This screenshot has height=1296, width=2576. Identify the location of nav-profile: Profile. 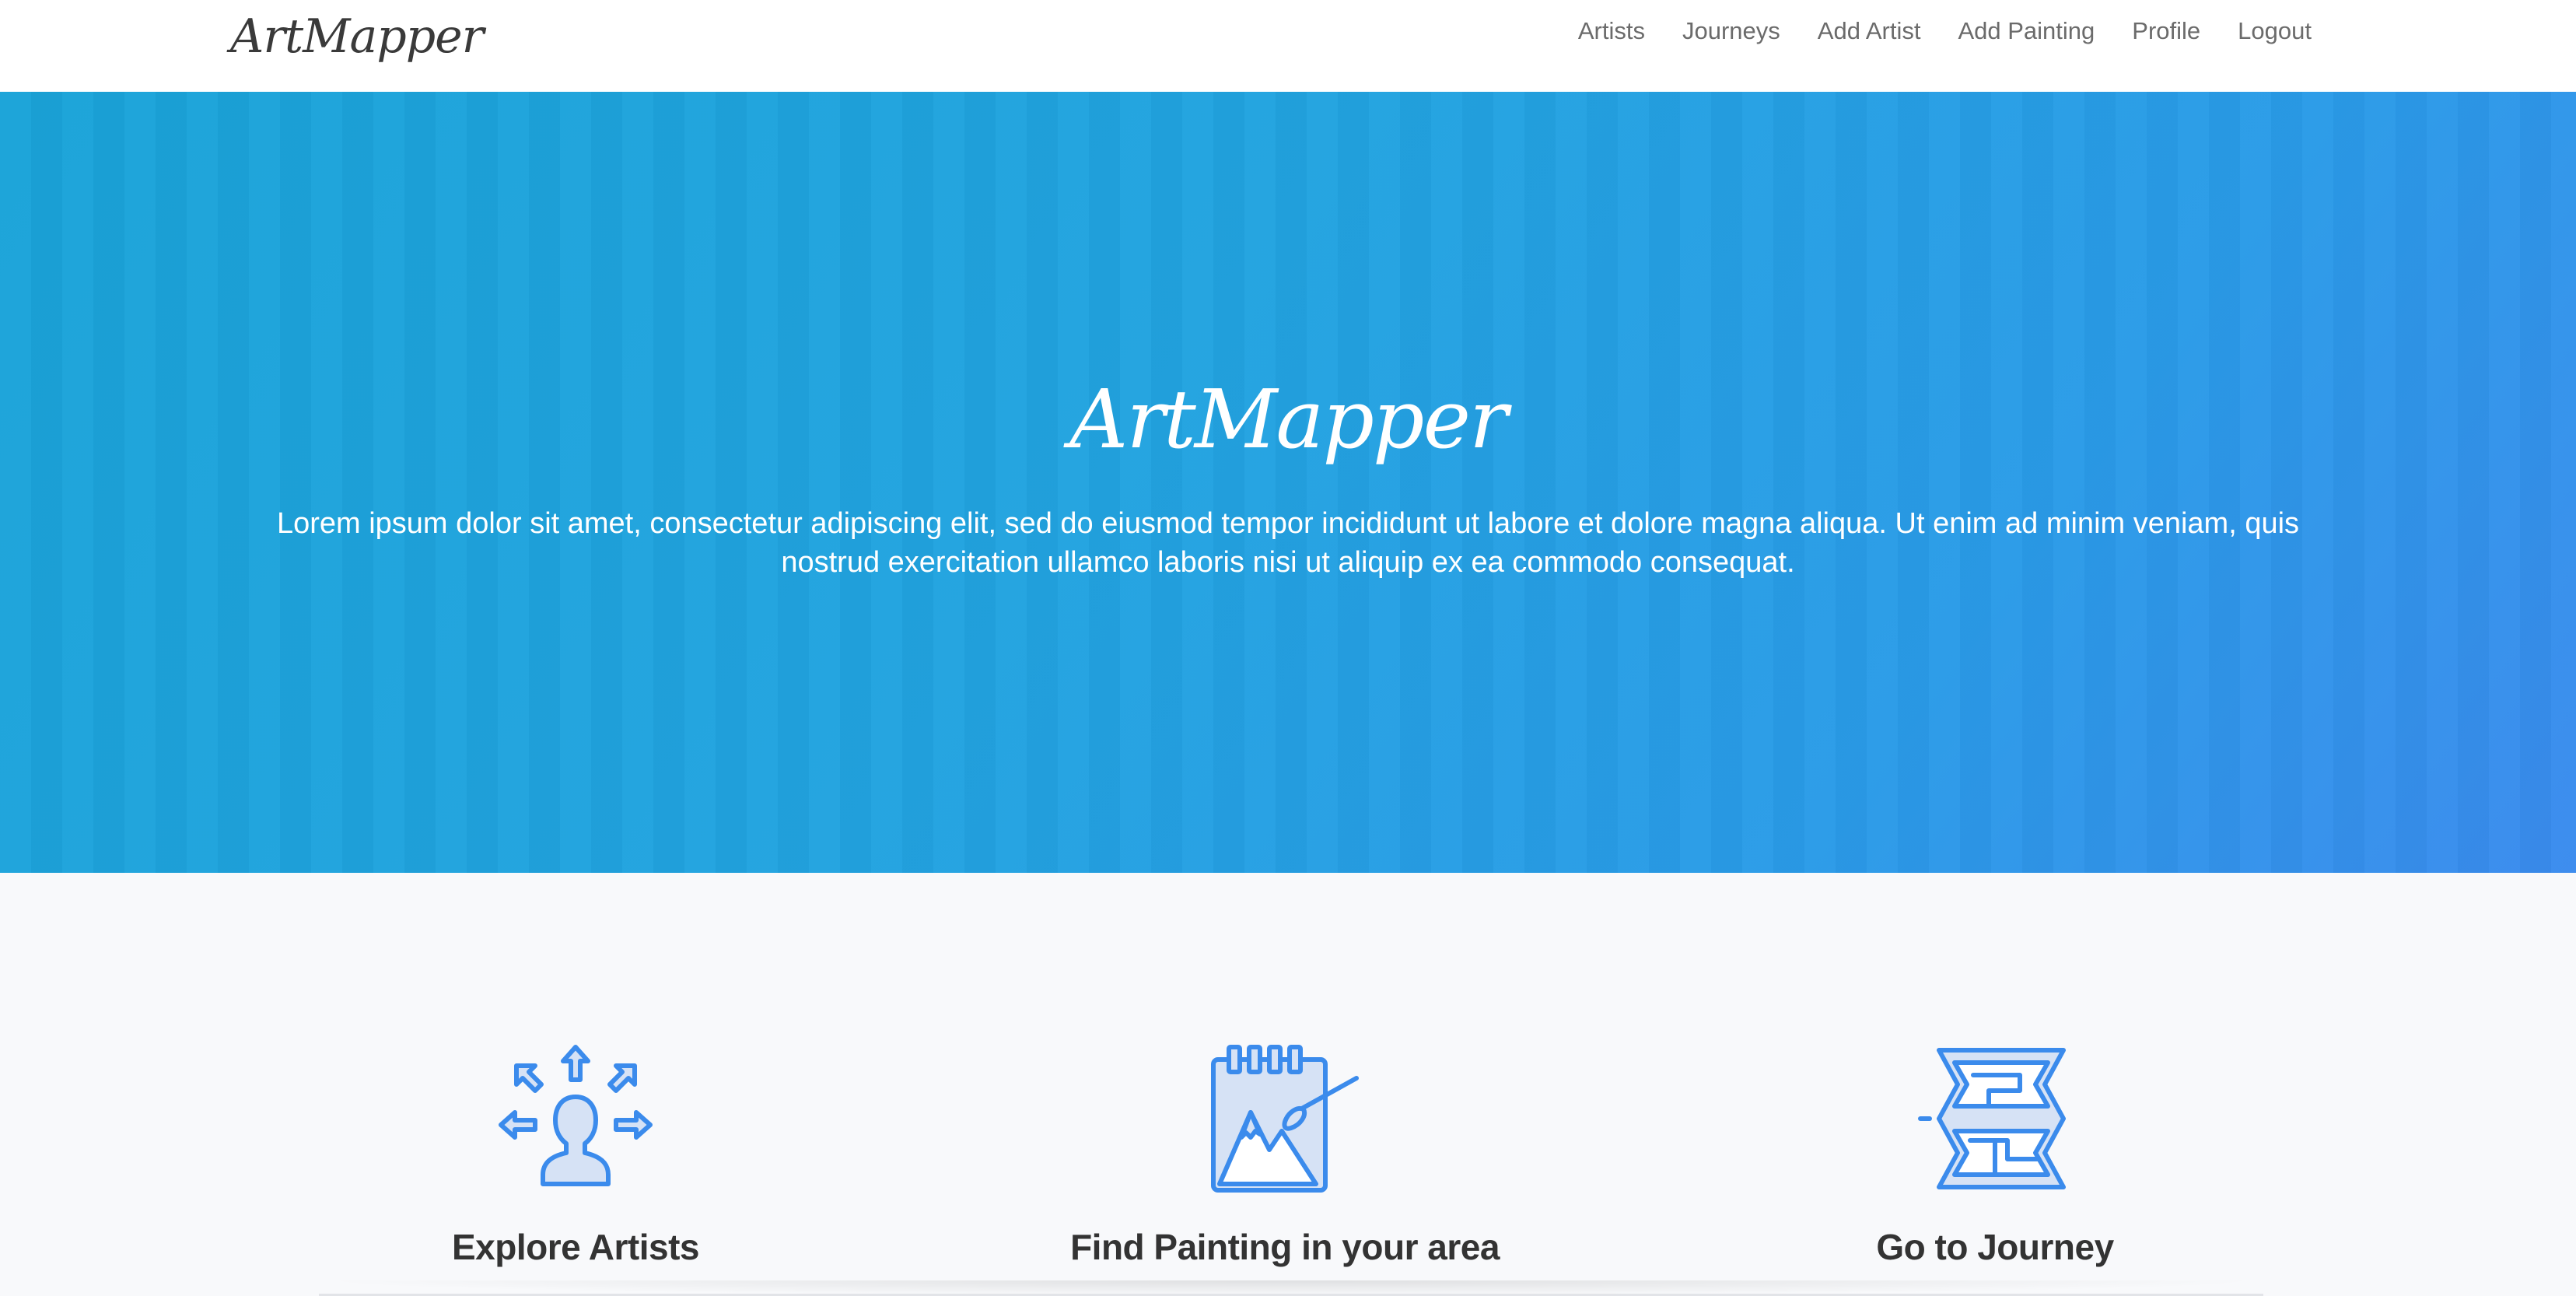
(2166, 31).